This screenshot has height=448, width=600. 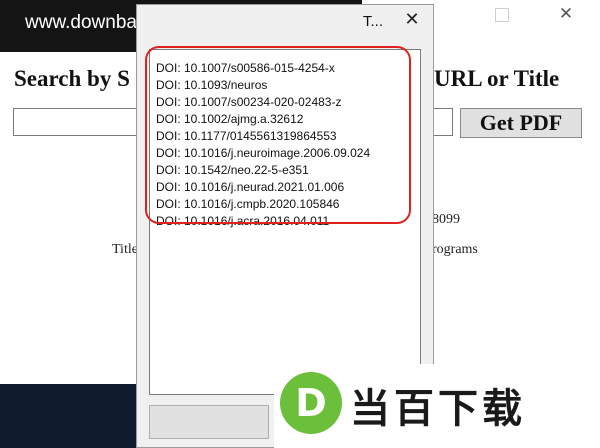 I want to click on heading-right-fragment: URL or Title, so click(x=497, y=78).